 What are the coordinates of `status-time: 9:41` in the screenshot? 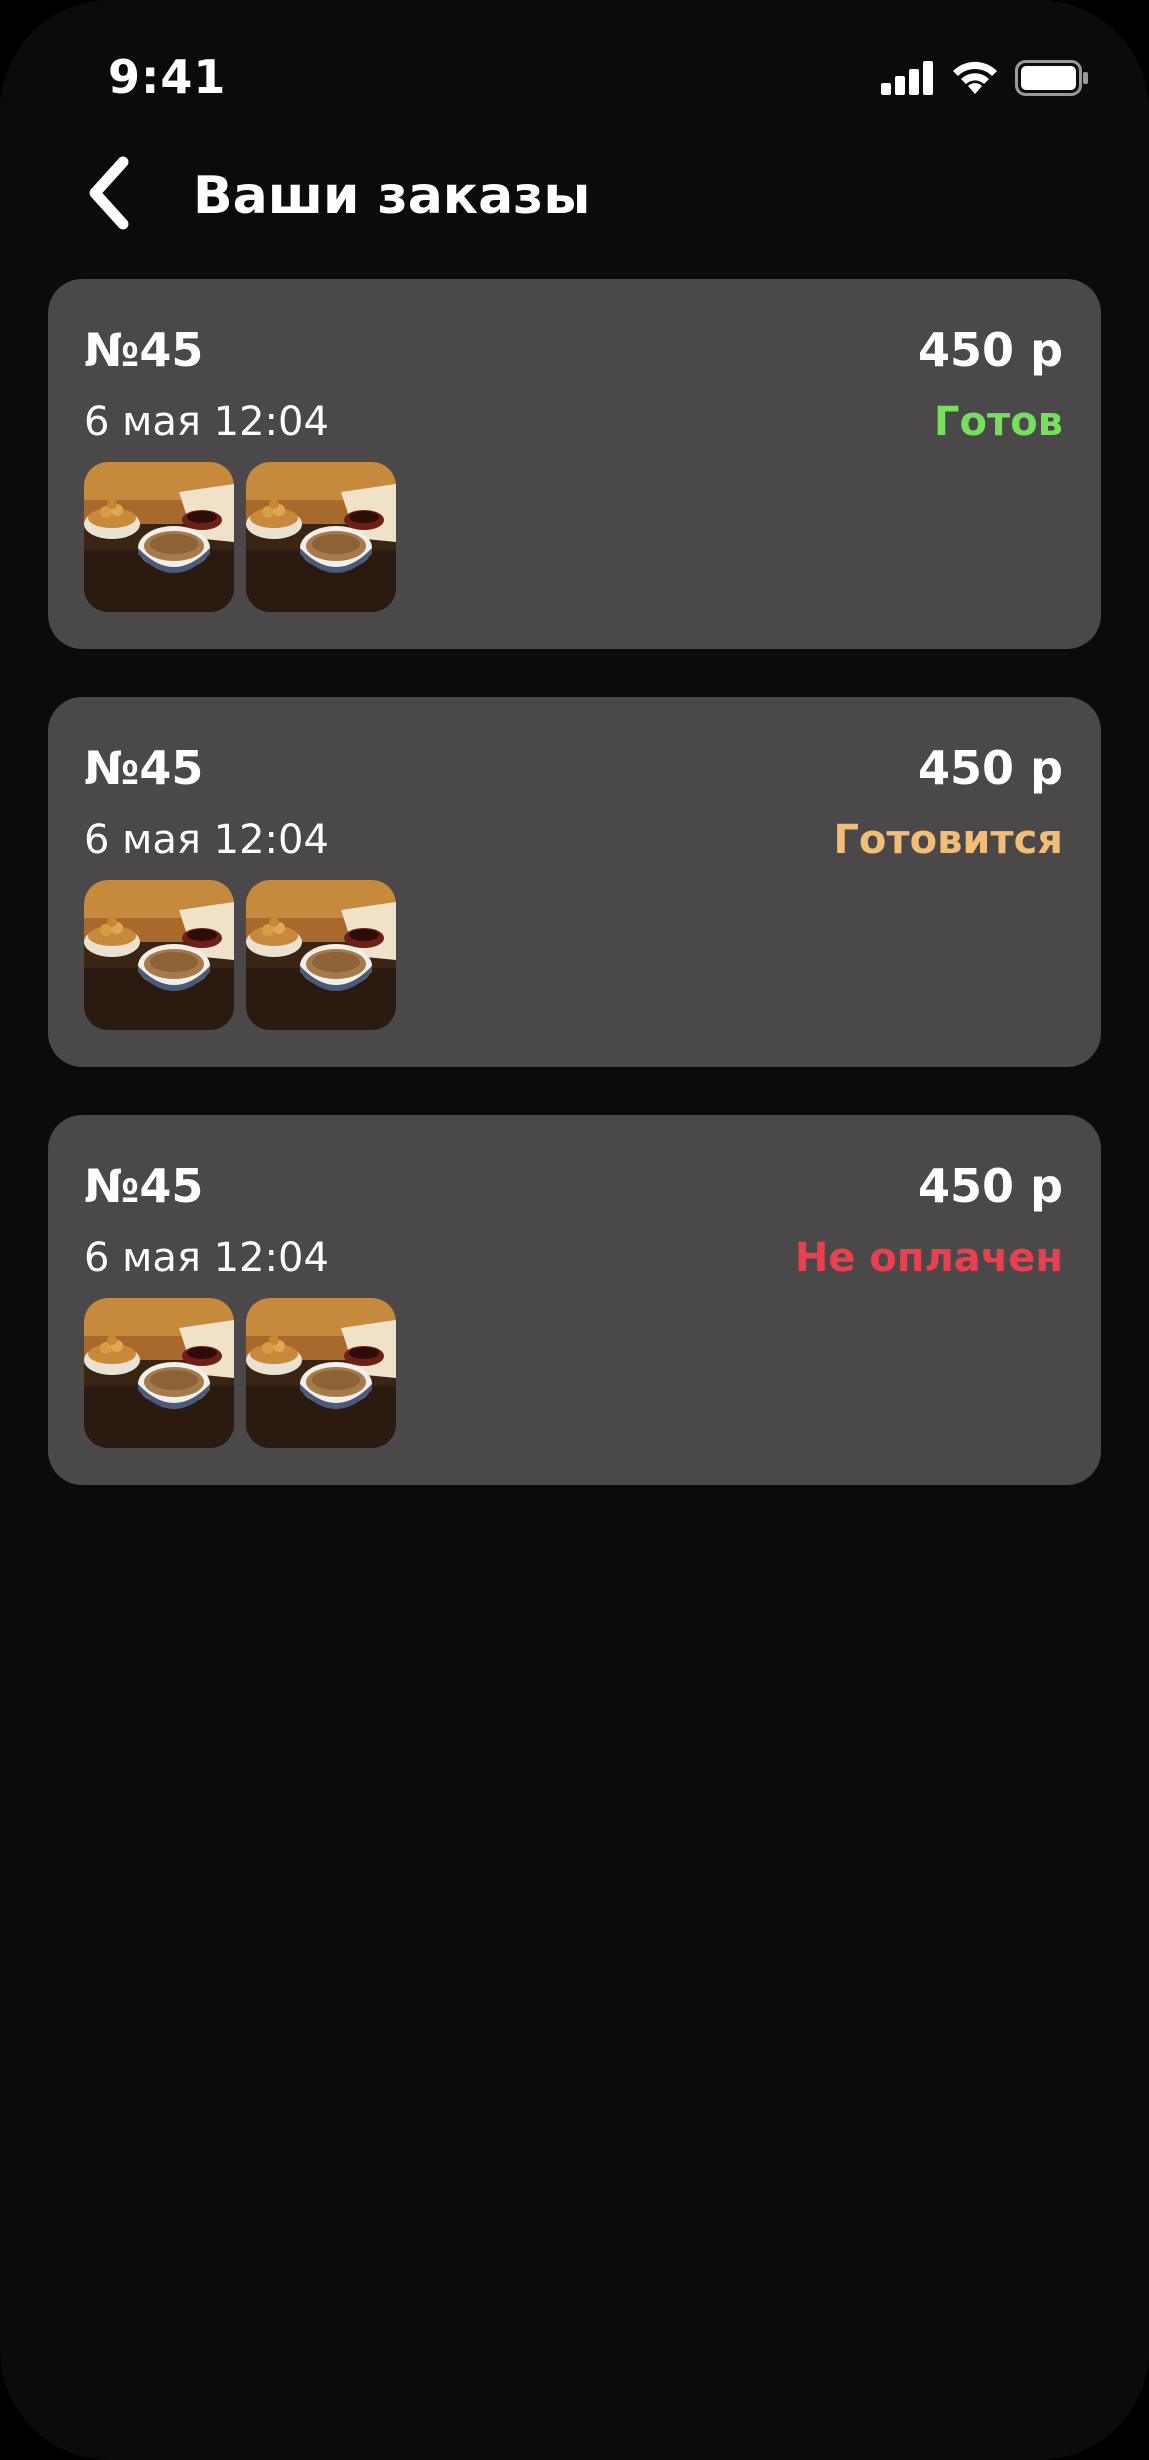 It's located at (167, 77).